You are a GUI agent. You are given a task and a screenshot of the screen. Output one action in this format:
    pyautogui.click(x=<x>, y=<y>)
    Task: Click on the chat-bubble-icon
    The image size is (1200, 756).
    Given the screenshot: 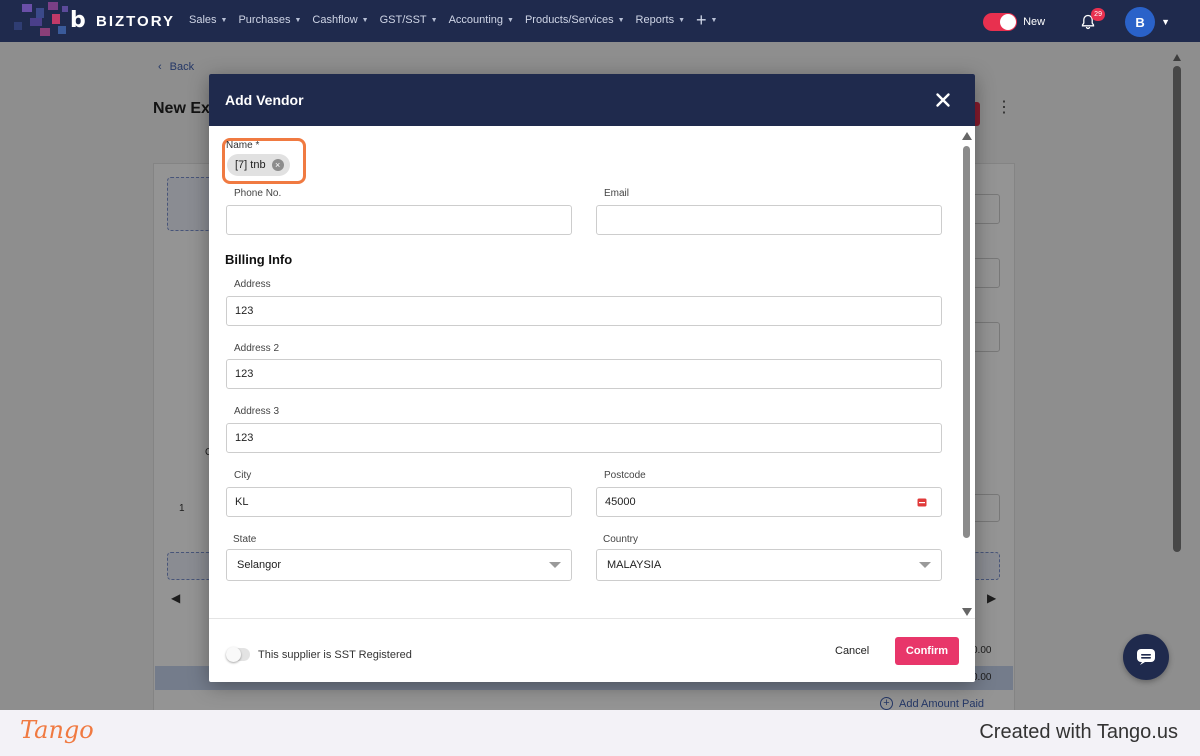 What is the action you would take?
    pyautogui.click(x=1146, y=657)
    